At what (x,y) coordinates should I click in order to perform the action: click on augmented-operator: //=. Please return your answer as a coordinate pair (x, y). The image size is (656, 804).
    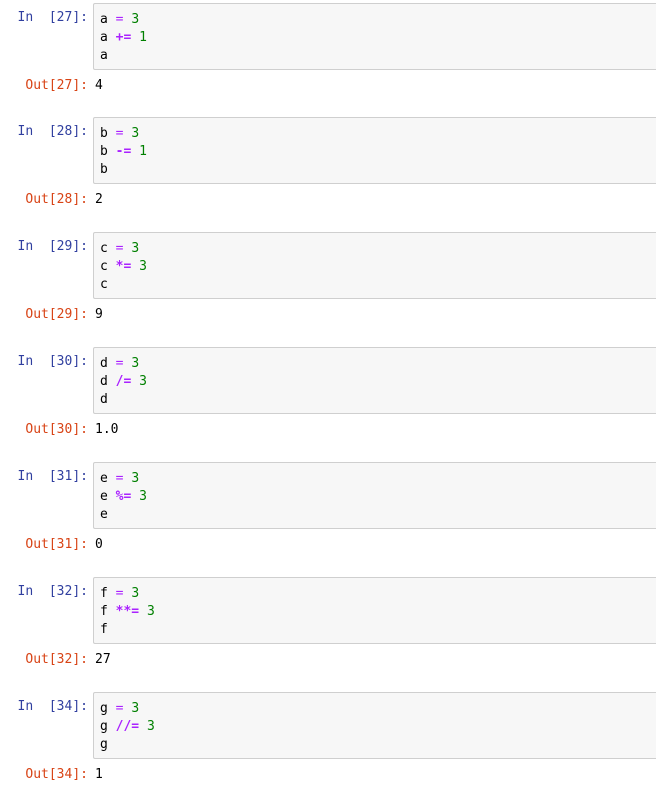
    Looking at the image, I should click on (127, 726).